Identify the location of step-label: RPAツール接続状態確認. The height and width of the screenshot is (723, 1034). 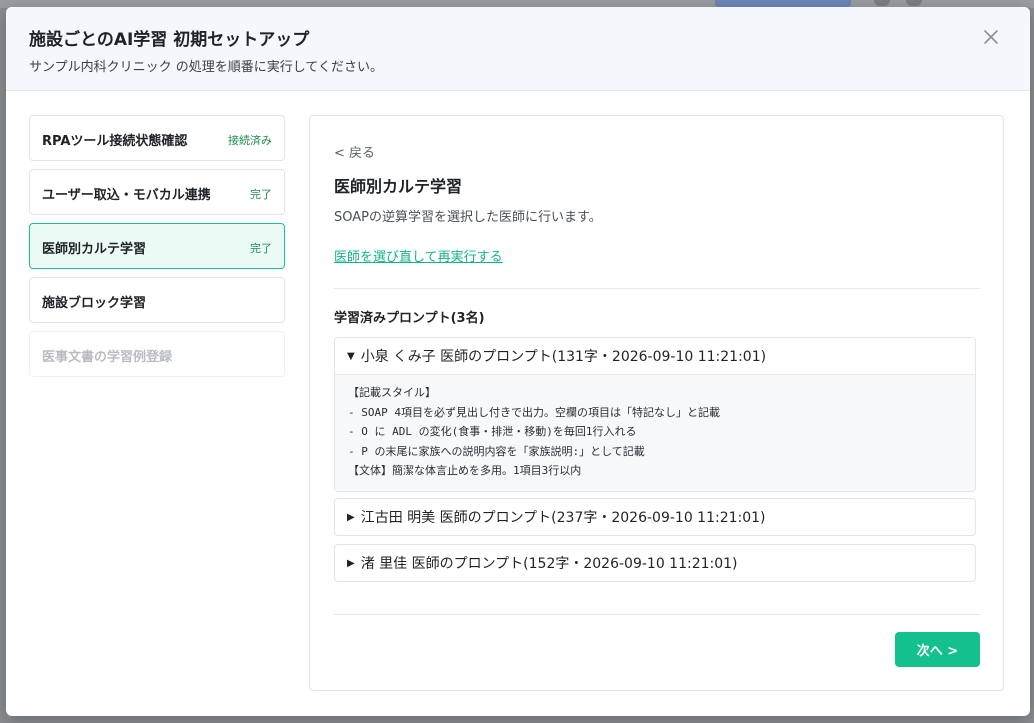
(115, 141).